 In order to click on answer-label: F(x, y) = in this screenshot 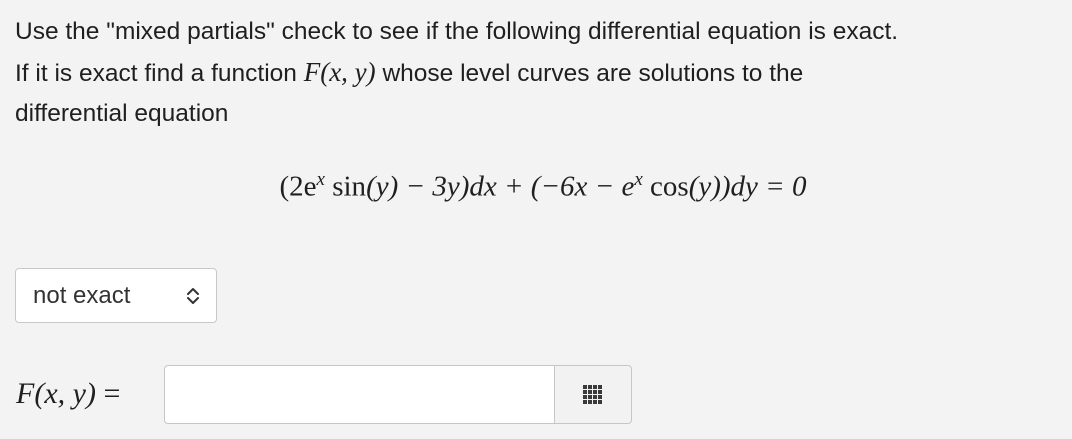, I will do `click(68, 394)`.